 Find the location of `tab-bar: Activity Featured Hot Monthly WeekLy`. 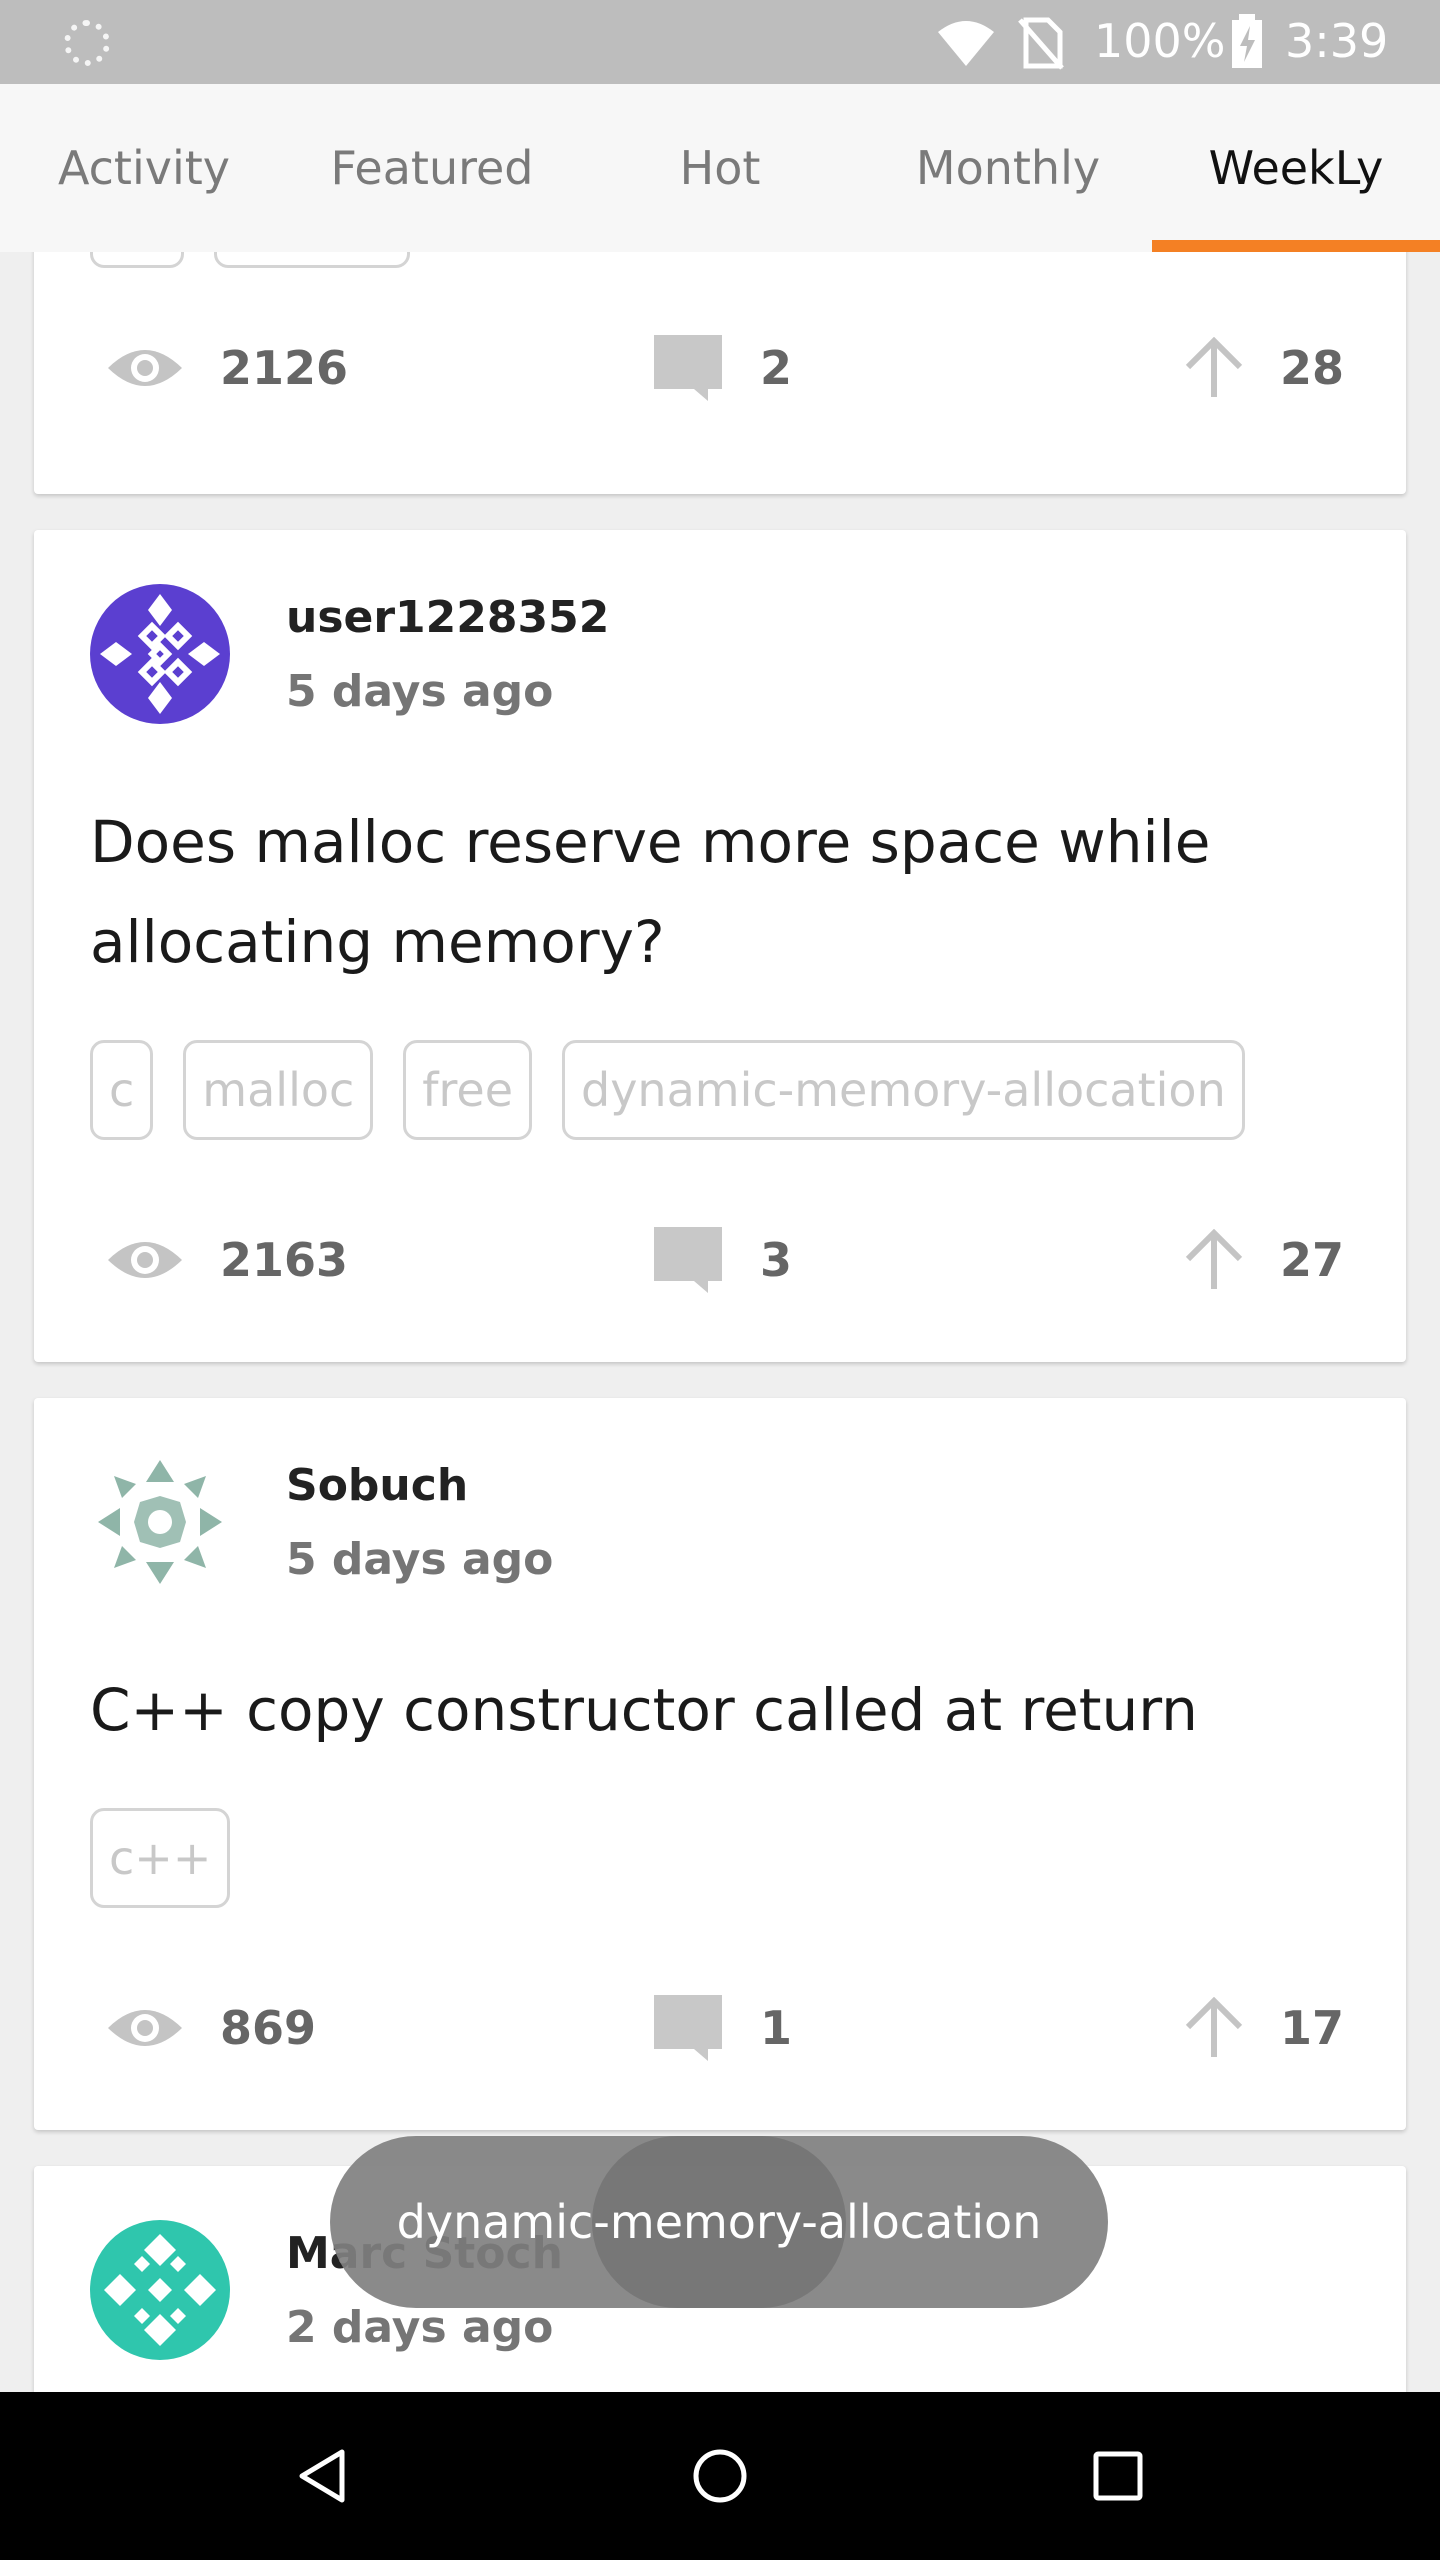

tab-bar: Activity Featured Hot Monthly WeekLy is located at coordinates (720, 168).